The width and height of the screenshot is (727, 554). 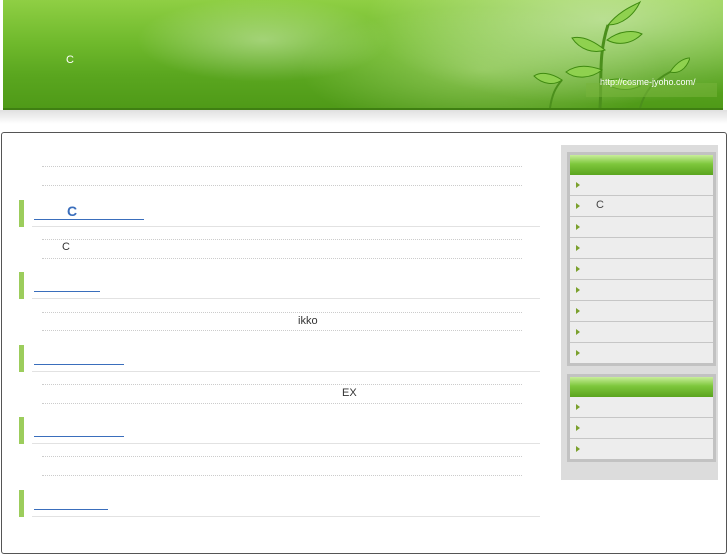 What do you see at coordinates (363, 117) in the screenshot?
I see `header-shadow` at bounding box center [363, 117].